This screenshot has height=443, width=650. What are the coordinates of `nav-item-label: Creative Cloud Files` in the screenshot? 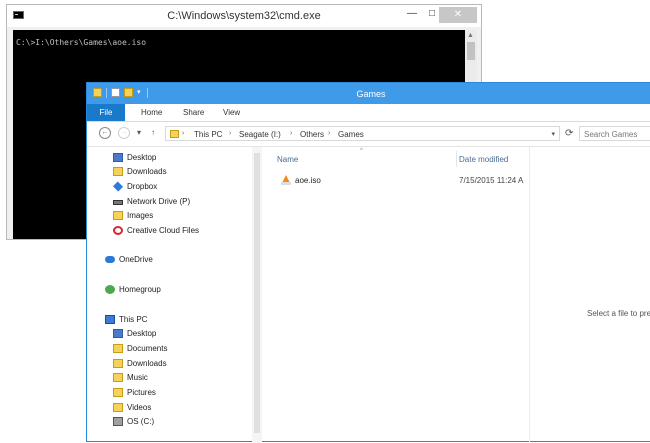 It's located at (163, 230).